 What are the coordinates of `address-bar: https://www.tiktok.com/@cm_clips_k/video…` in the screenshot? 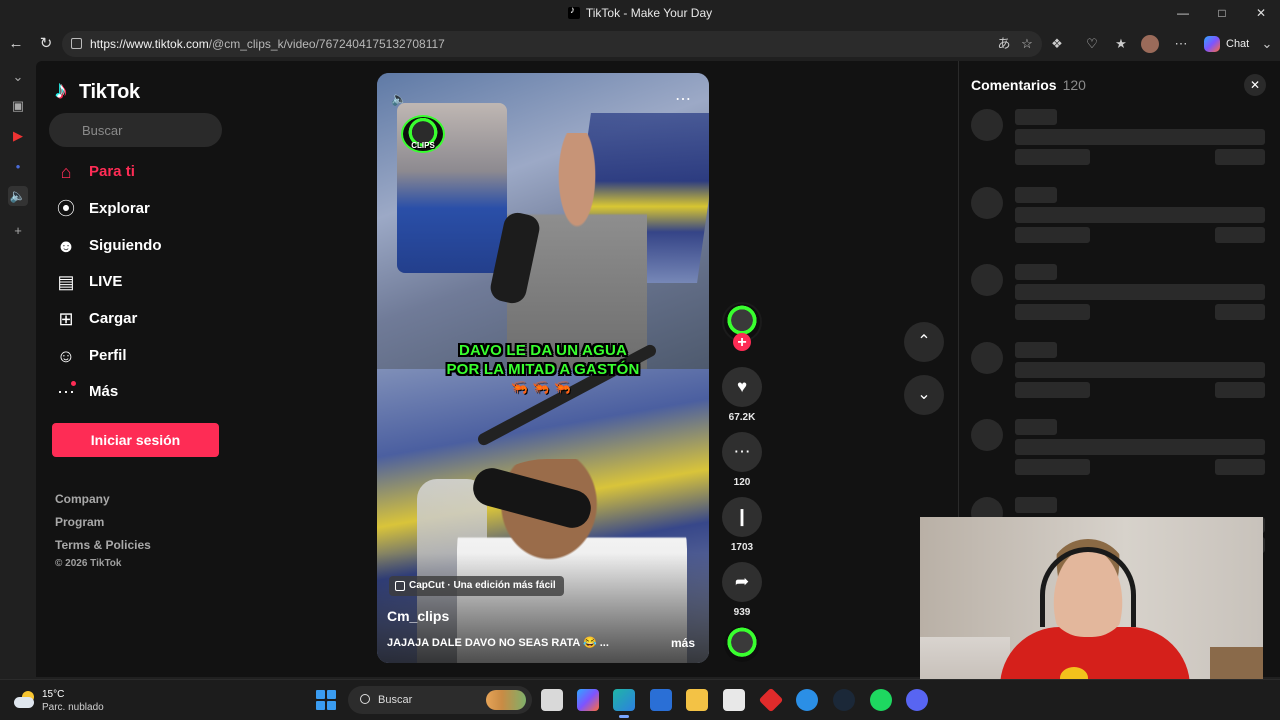 It's located at (552, 44).